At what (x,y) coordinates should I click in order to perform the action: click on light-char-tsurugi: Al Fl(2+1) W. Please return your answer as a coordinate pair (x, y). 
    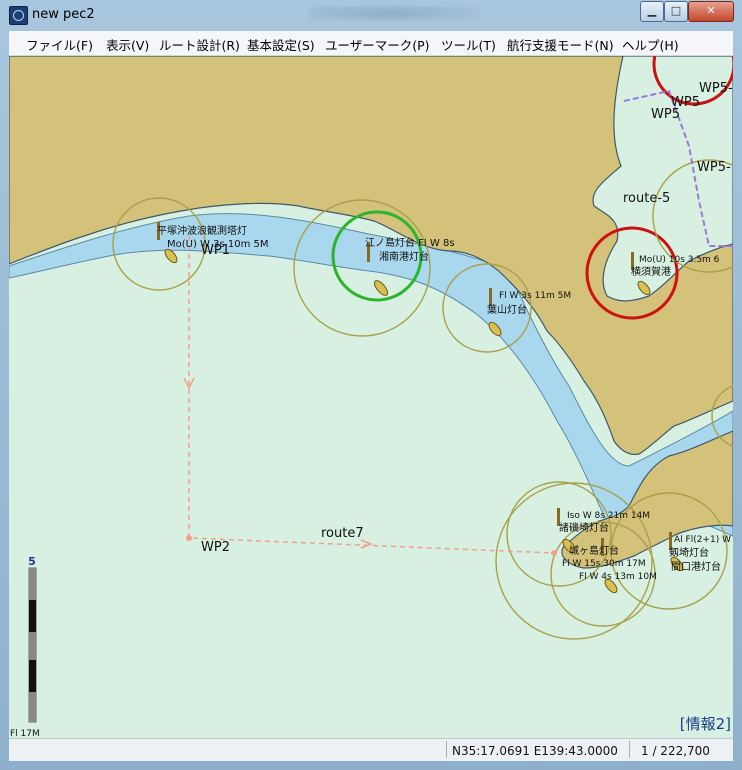
    Looking at the image, I should click on (702, 540).